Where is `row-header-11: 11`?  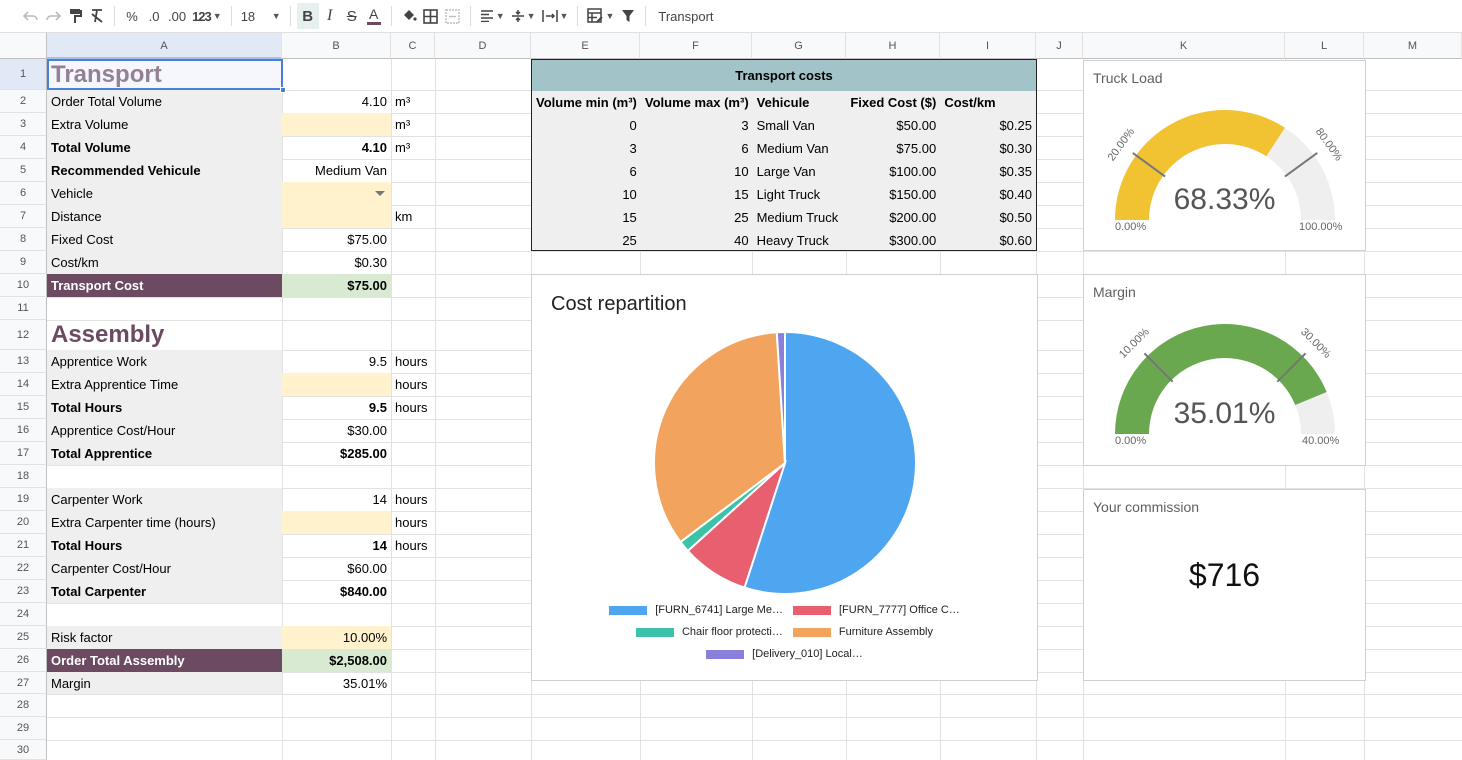 row-header-11: 11 is located at coordinates (23, 308).